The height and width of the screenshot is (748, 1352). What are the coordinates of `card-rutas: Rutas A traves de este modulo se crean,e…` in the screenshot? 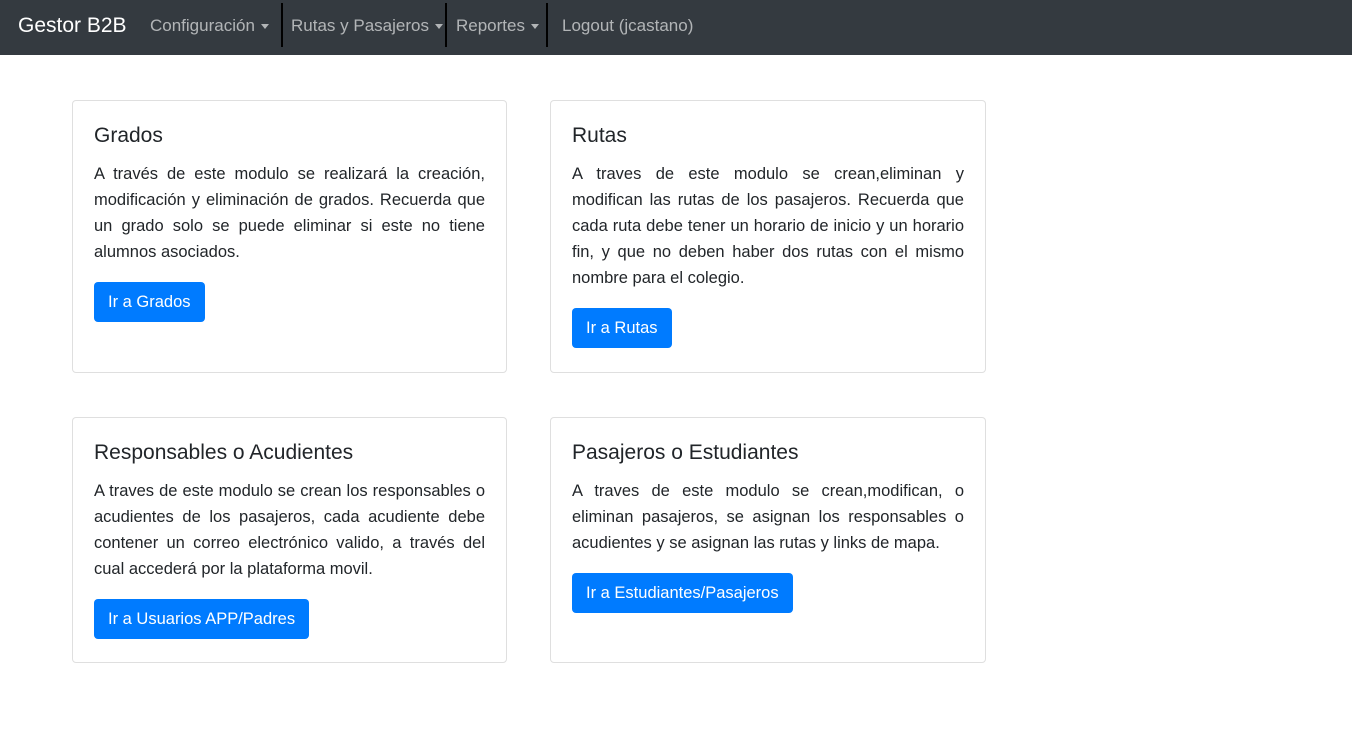 It's located at (768, 236).